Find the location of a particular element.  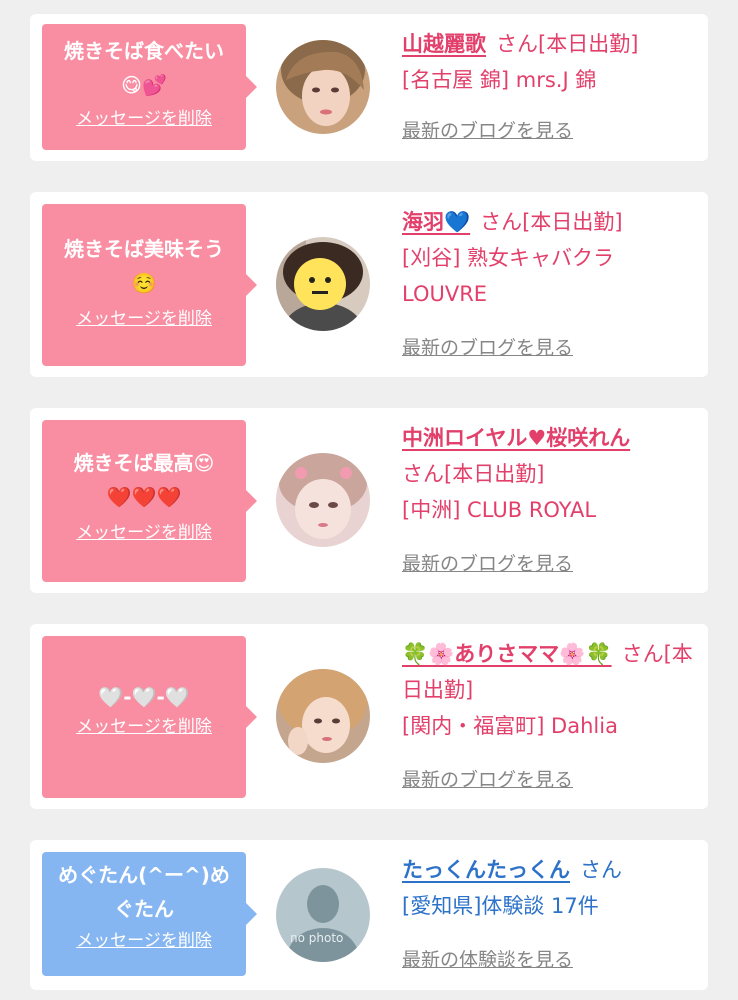

shop-name: [名古屋 錦] mrs.J 錦 is located at coordinates (550, 80).